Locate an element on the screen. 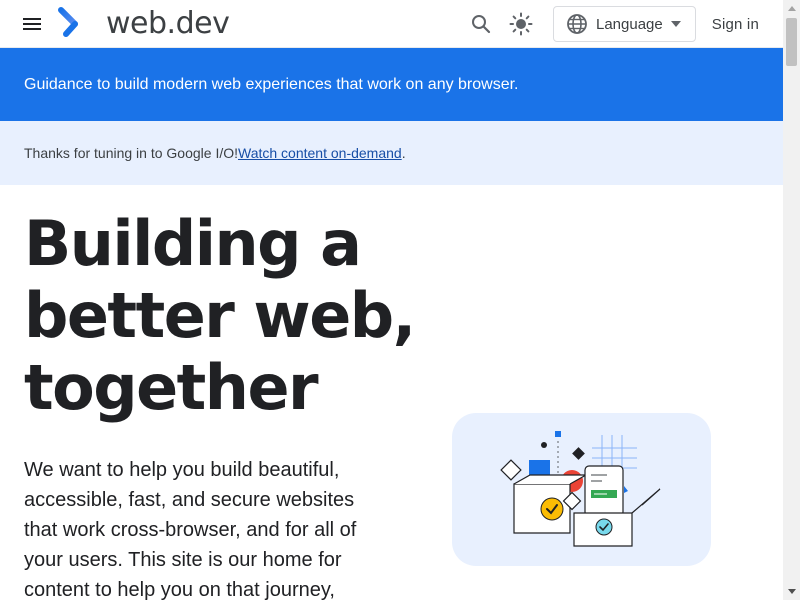 This screenshot has height=600, width=800. hero-title-line-2: better web, is located at coordinates (220, 315).